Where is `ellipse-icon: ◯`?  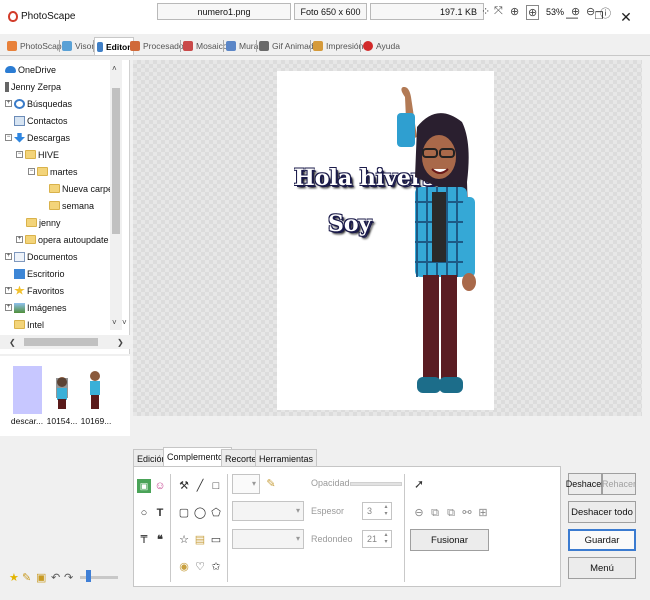 ellipse-icon: ◯ is located at coordinates (200, 513).